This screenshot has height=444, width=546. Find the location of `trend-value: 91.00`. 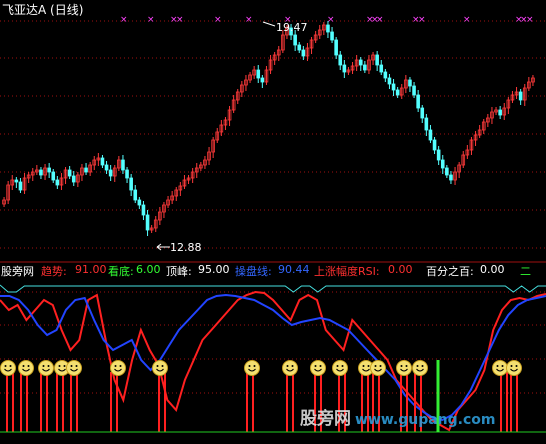

trend-value: 91.00 is located at coordinates (91, 269).